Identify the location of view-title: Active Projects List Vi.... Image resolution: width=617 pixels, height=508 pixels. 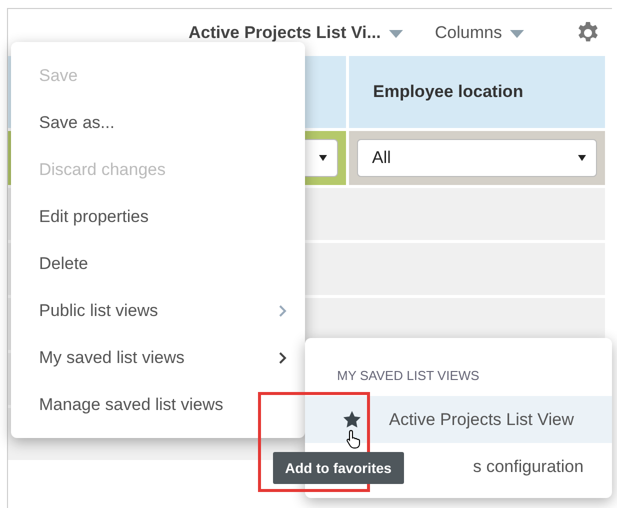
(284, 32).